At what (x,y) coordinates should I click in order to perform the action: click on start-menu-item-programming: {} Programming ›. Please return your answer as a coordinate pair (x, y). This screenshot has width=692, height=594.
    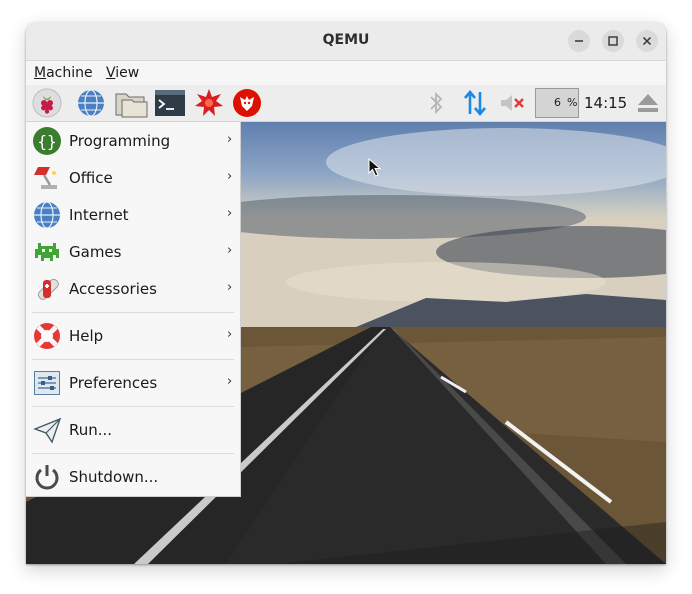
    Looking at the image, I should click on (133, 141).